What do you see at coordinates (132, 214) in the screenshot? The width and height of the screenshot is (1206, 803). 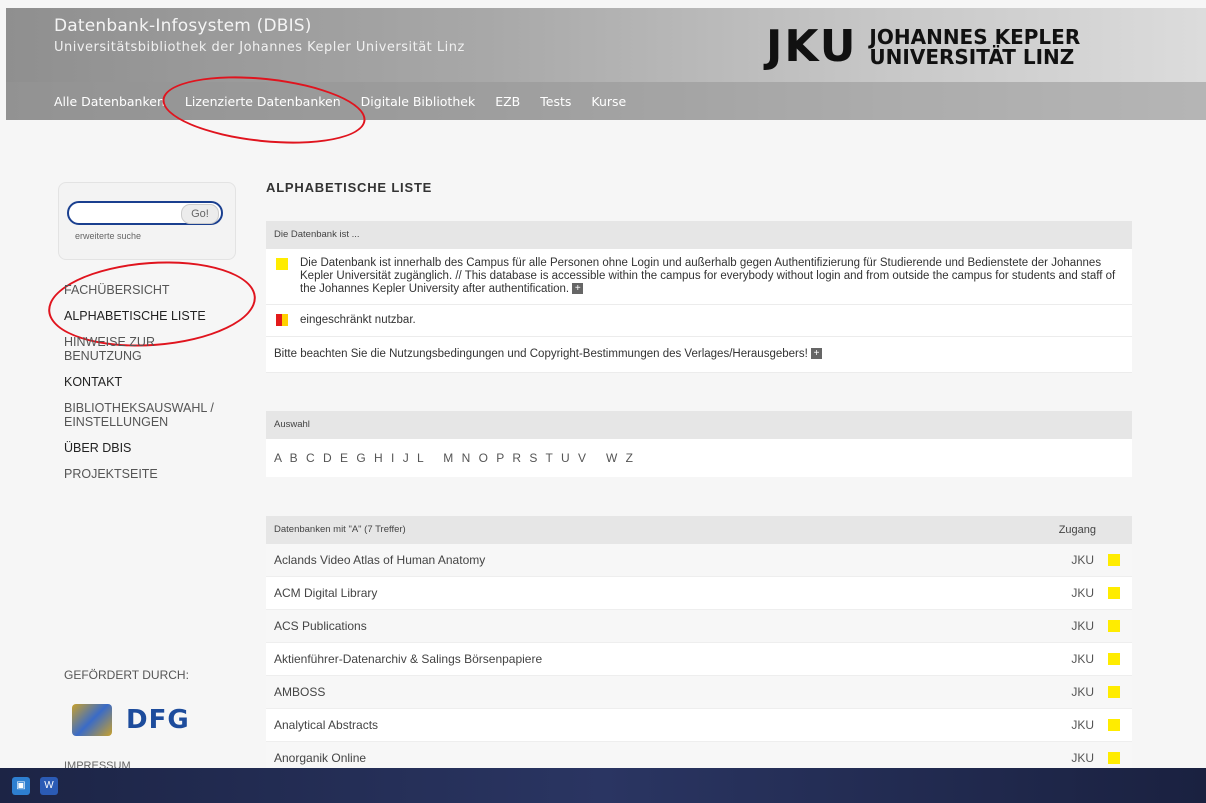 I see `search-input` at bounding box center [132, 214].